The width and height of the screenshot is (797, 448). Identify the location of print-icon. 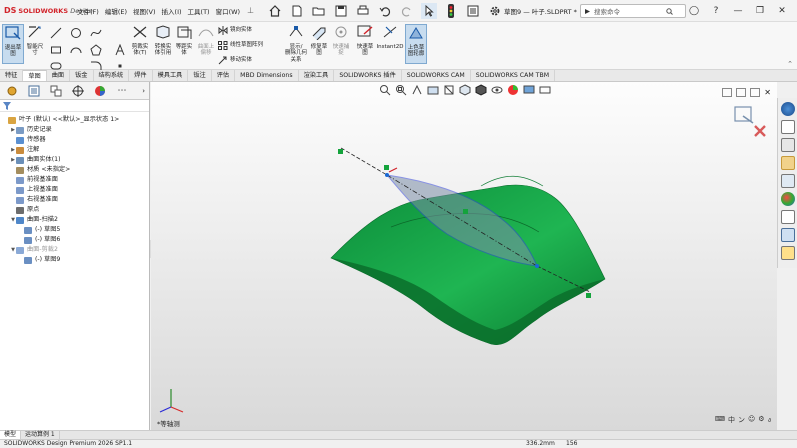
(363, 11).